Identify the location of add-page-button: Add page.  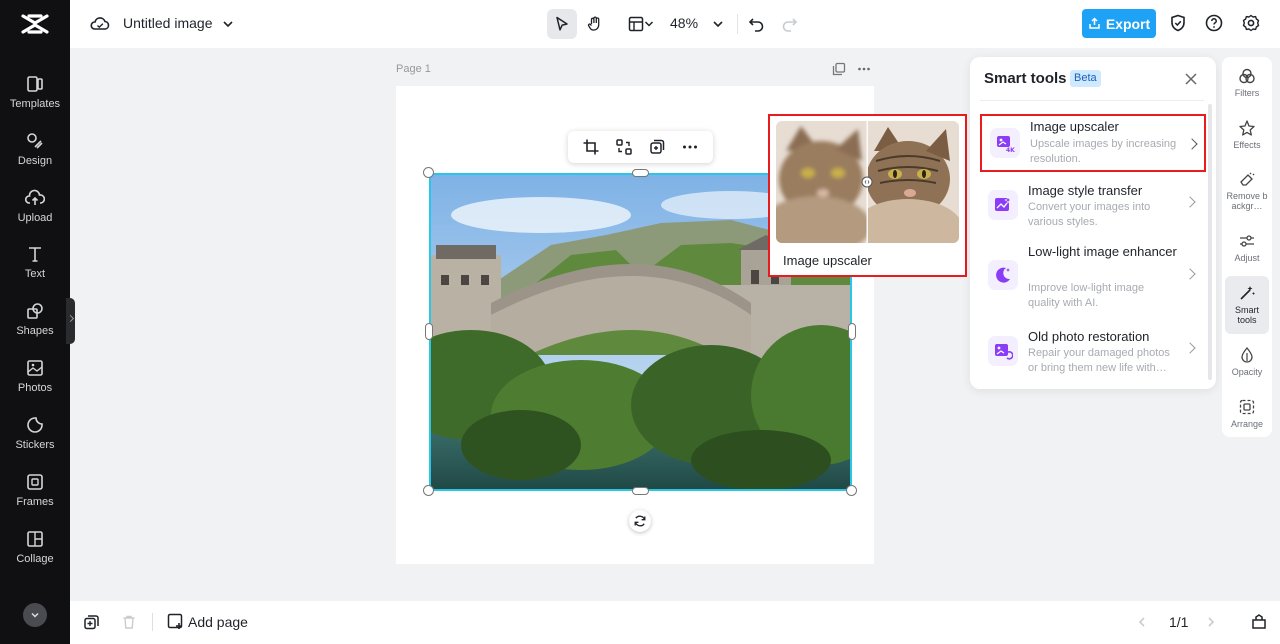
(218, 622).